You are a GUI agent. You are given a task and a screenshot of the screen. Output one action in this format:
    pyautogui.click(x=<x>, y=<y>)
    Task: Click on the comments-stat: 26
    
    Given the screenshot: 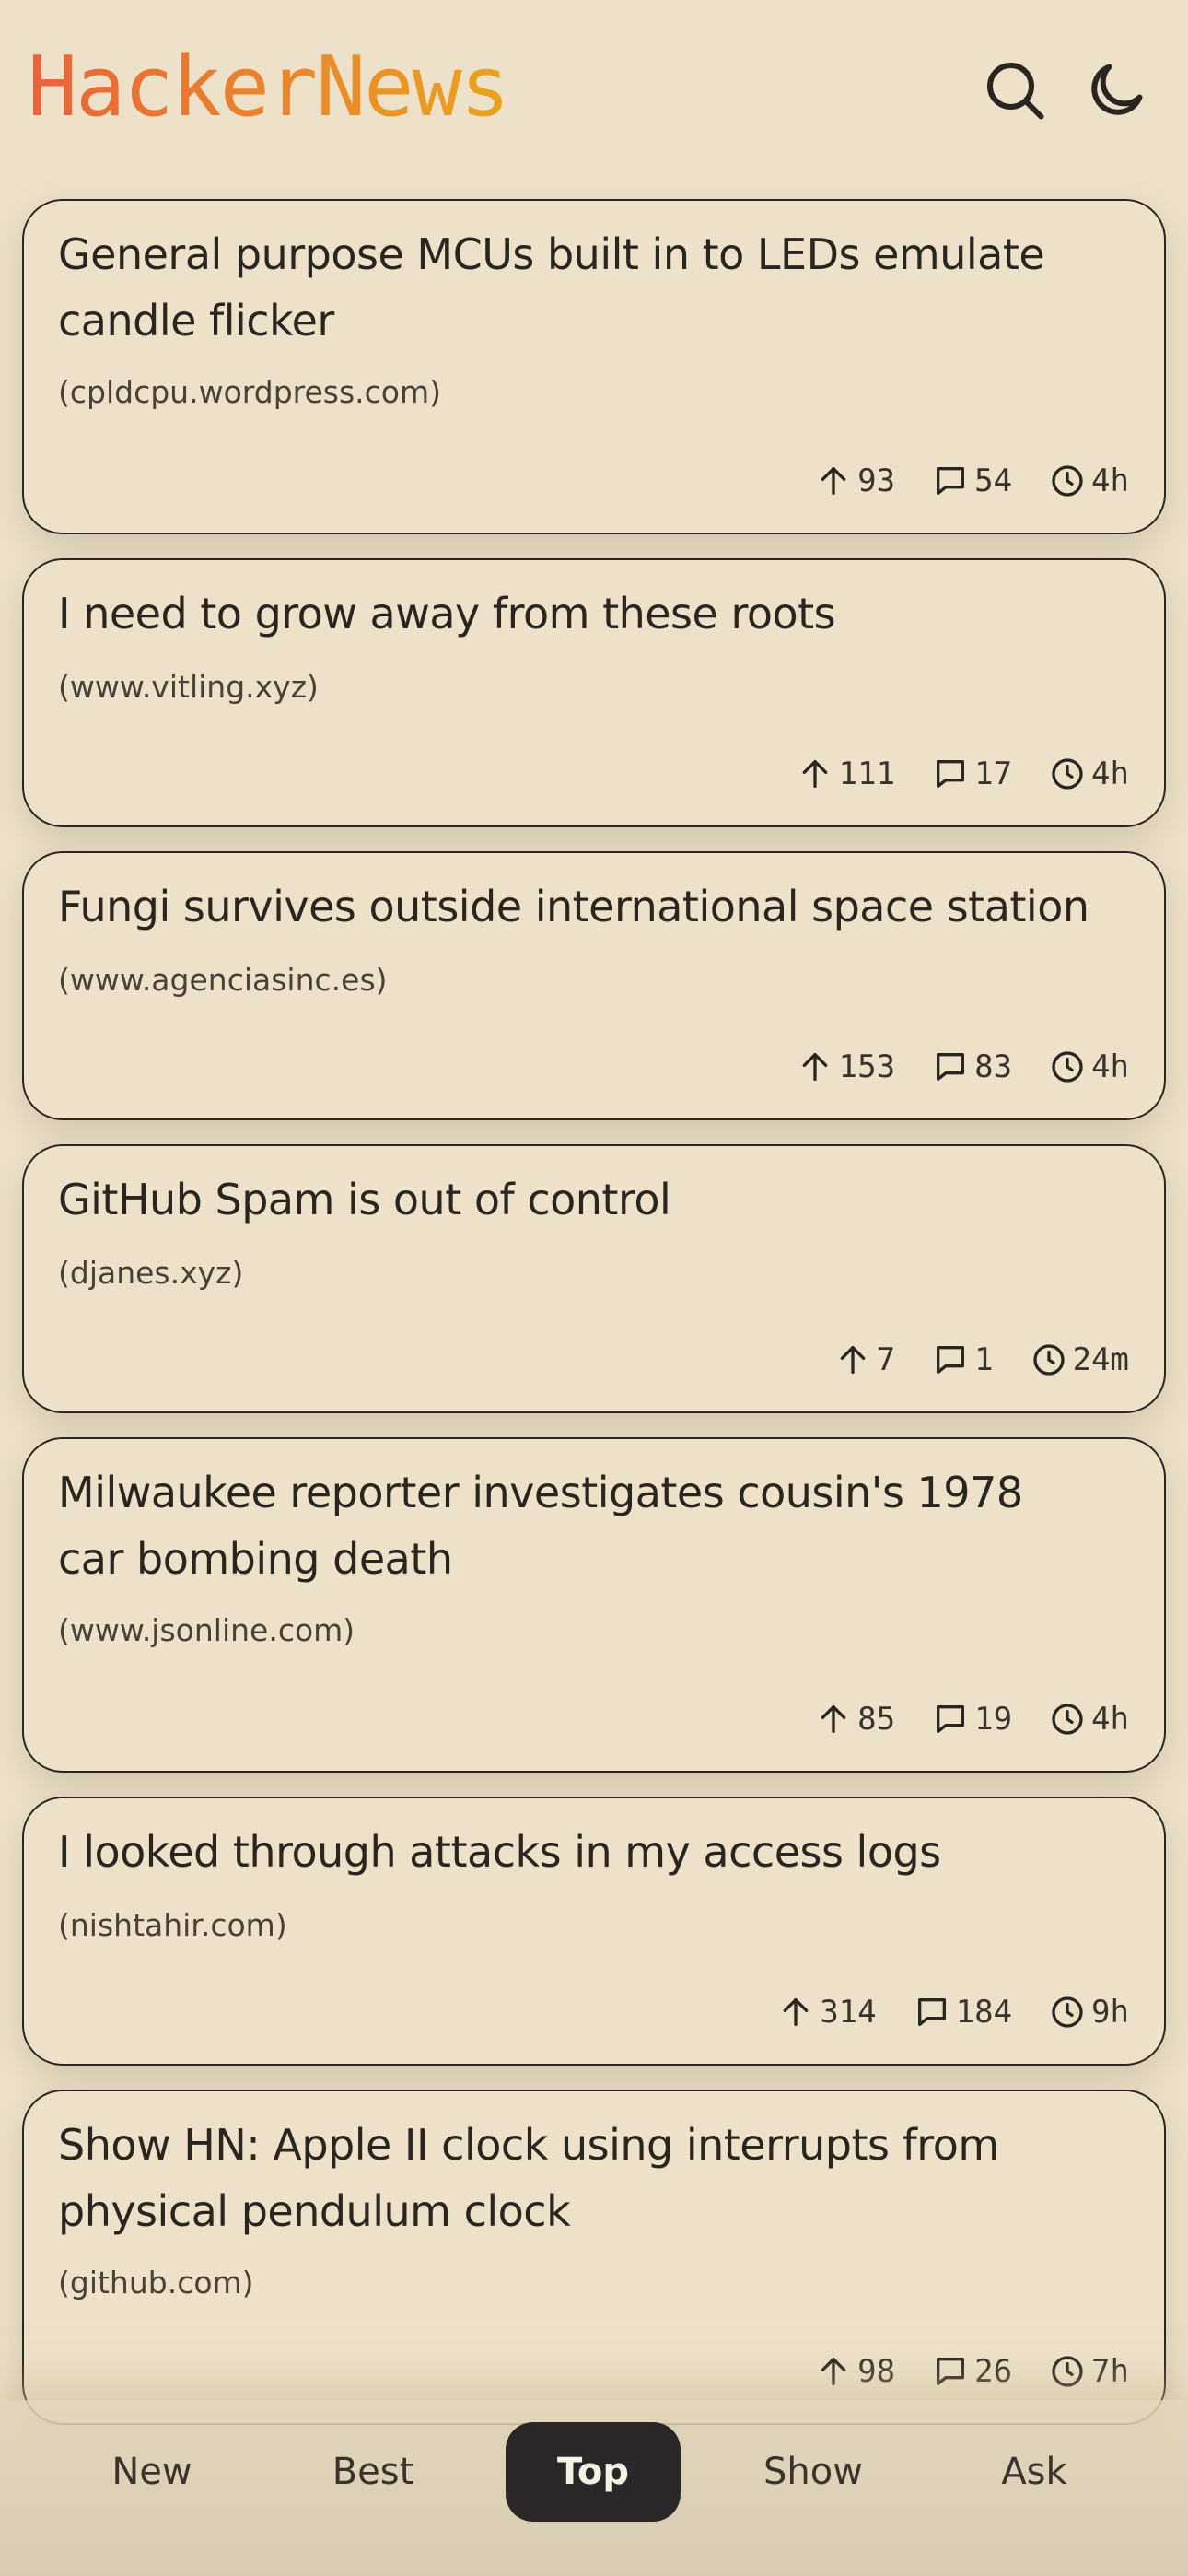 What is the action you would take?
    pyautogui.click(x=972, y=2371)
    